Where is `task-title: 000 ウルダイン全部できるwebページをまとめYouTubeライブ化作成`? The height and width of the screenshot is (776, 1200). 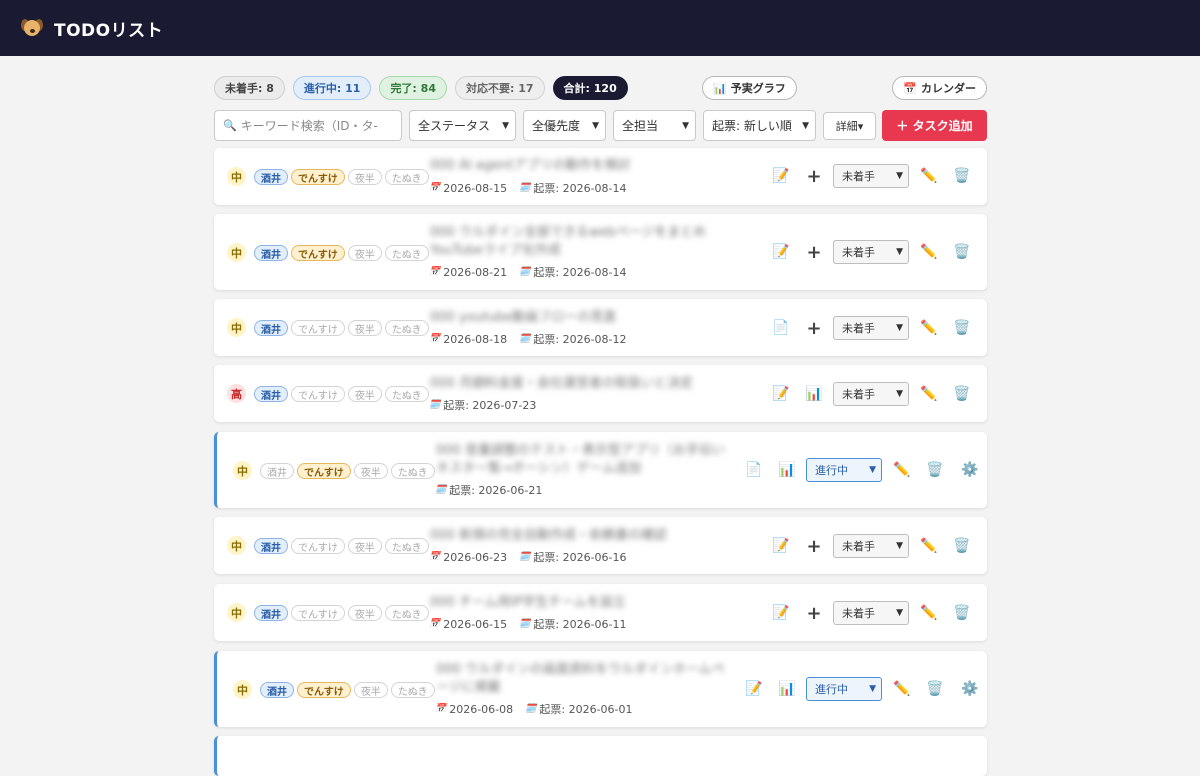
task-title: 000 ウルダイン全部できるwebページをまとめYouTubeライブ化作成 is located at coordinates (580, 242).